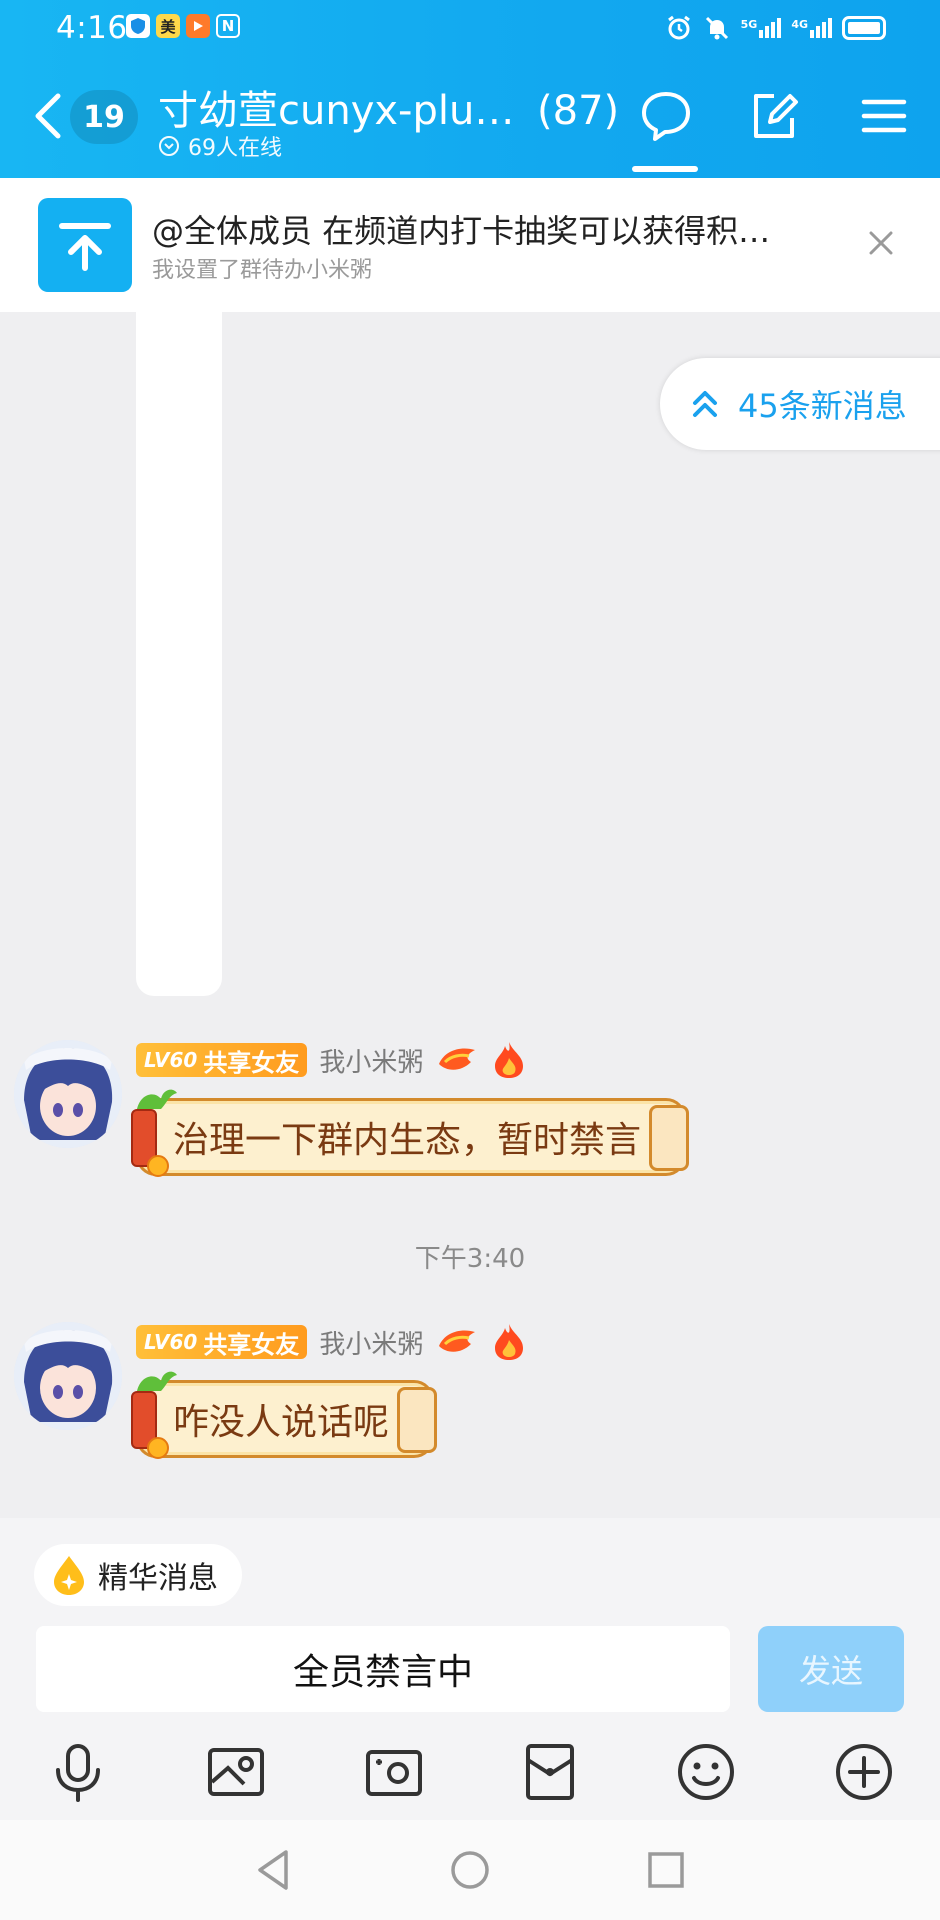 The width and height of the screenshot is (940, 1920). I want to click on message-text: 治理一下群内生态，暂时禁言, so click(407, 1140).